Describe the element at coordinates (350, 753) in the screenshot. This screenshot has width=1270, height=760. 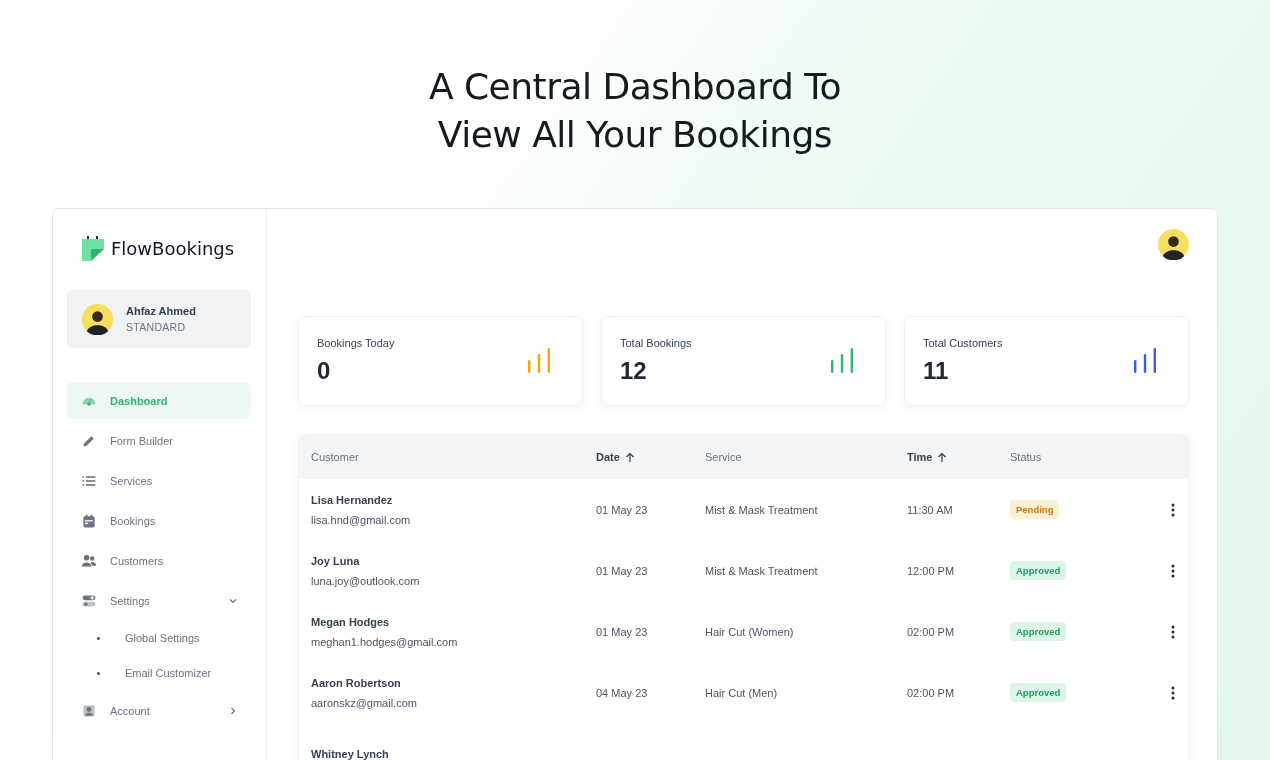
I see `customer-name: Whitney Lynch` at that location.